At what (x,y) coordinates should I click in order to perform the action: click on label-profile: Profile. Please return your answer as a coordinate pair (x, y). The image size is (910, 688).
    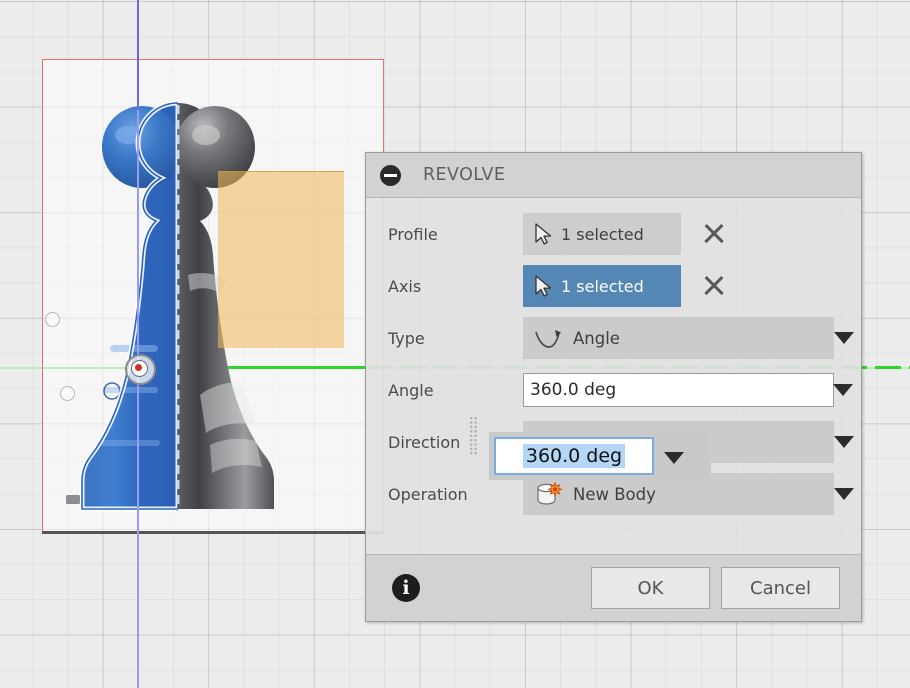
    Looking at the image, I should click on (413, 234).